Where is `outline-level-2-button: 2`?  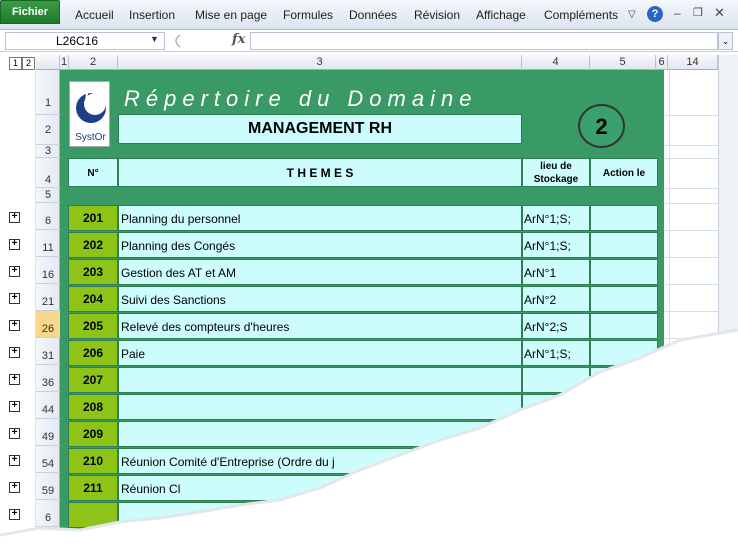
outline-level-2-button: 2 is located at coordinates (28, 63).